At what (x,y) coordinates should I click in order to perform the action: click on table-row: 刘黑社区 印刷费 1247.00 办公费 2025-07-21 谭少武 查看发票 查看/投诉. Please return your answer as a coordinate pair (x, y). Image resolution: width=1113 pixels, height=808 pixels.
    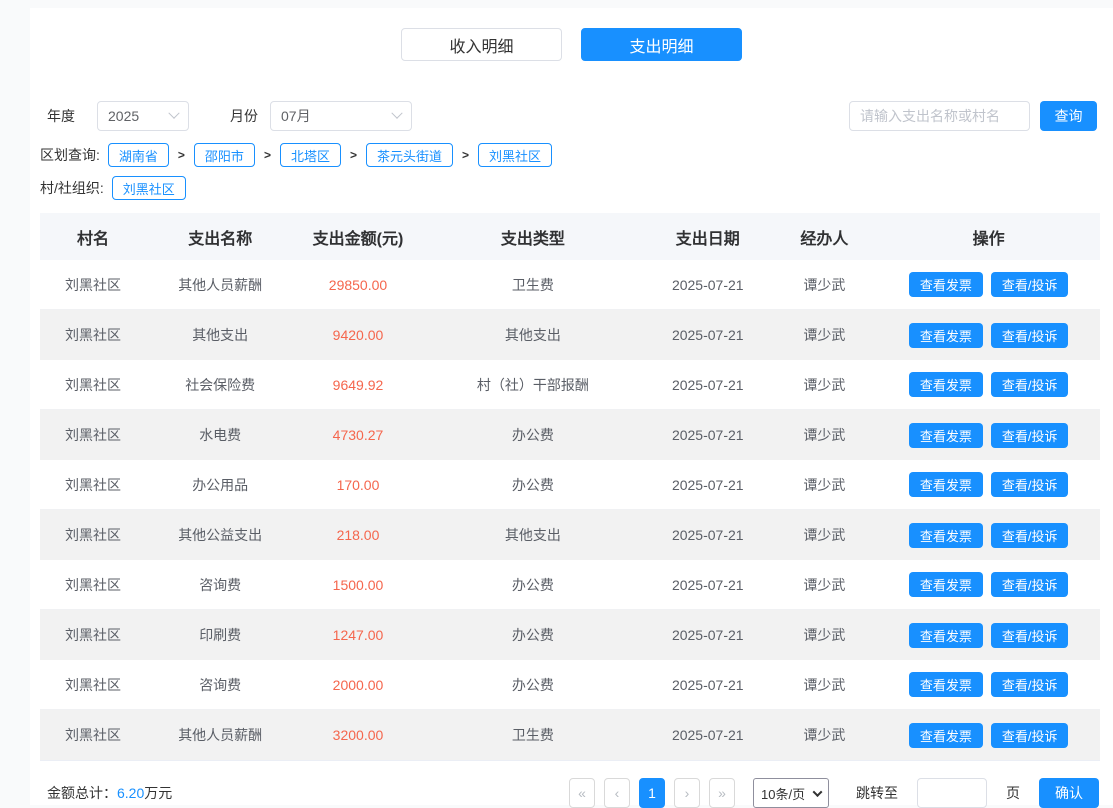
    Looking at the image, I should click on (570, 635).